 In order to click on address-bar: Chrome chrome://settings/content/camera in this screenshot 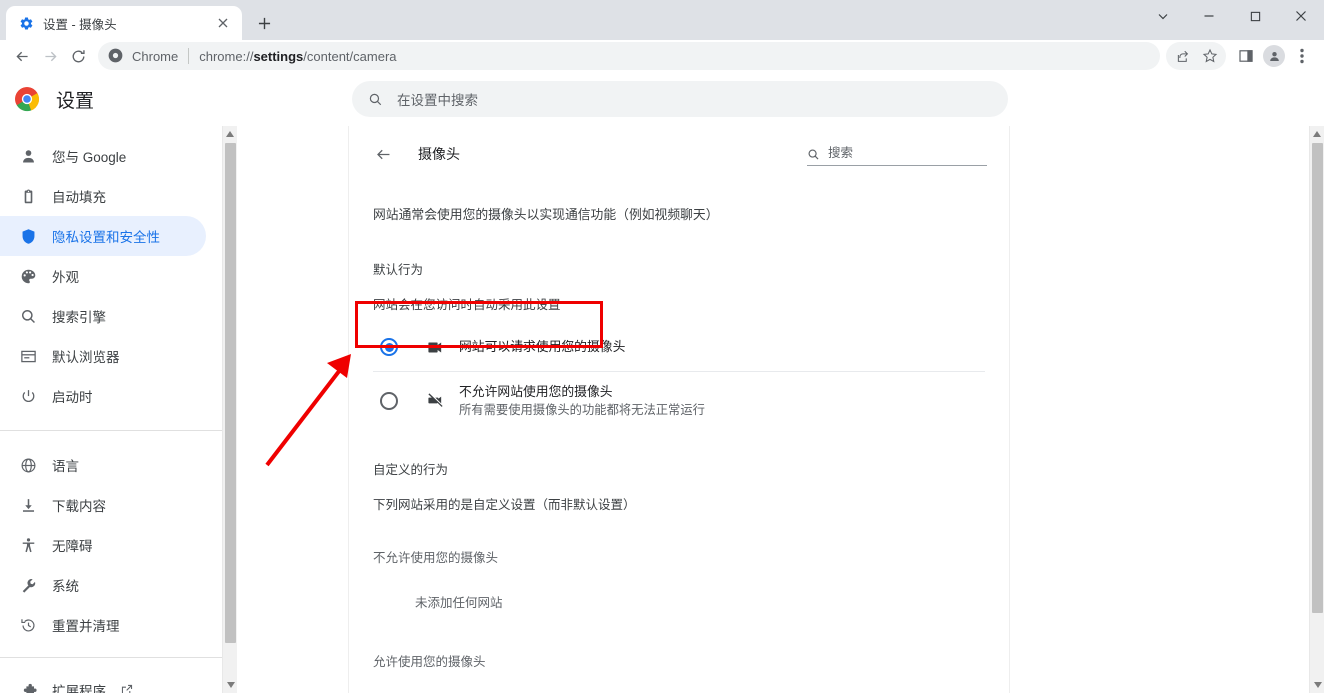, I will do `click(629, 56)`.